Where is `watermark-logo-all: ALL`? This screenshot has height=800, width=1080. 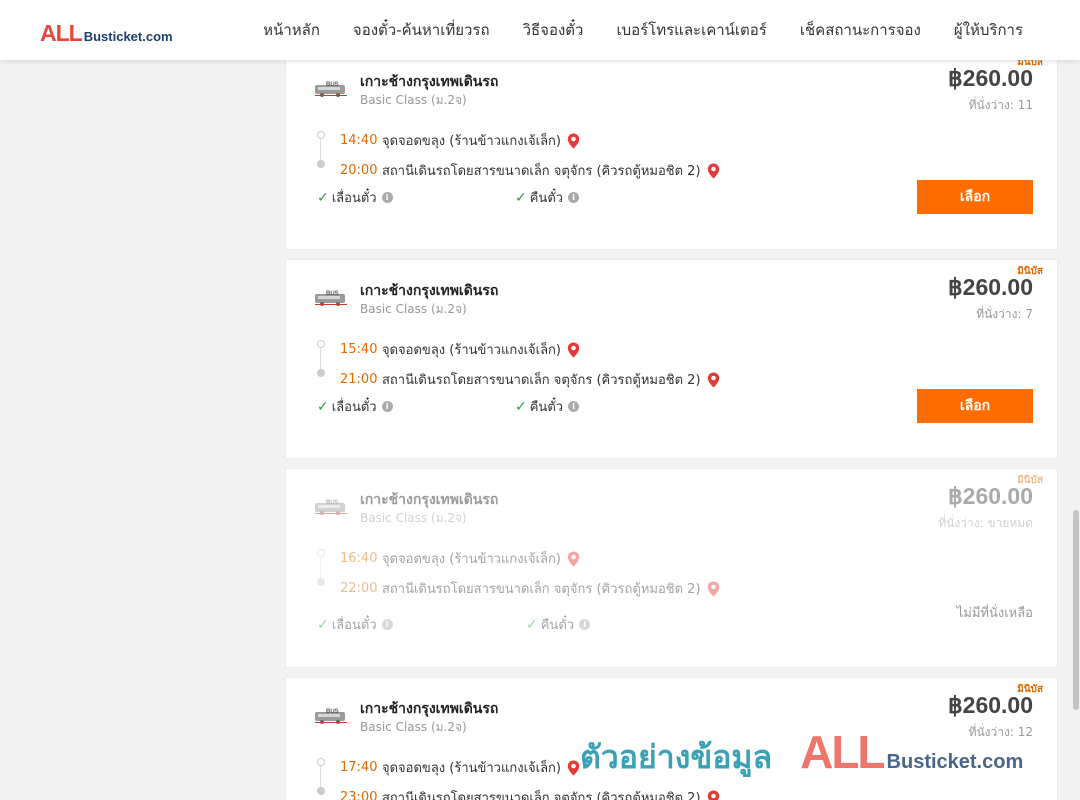
watermark-logo-all: ALL is located at coordinates (842, 752).